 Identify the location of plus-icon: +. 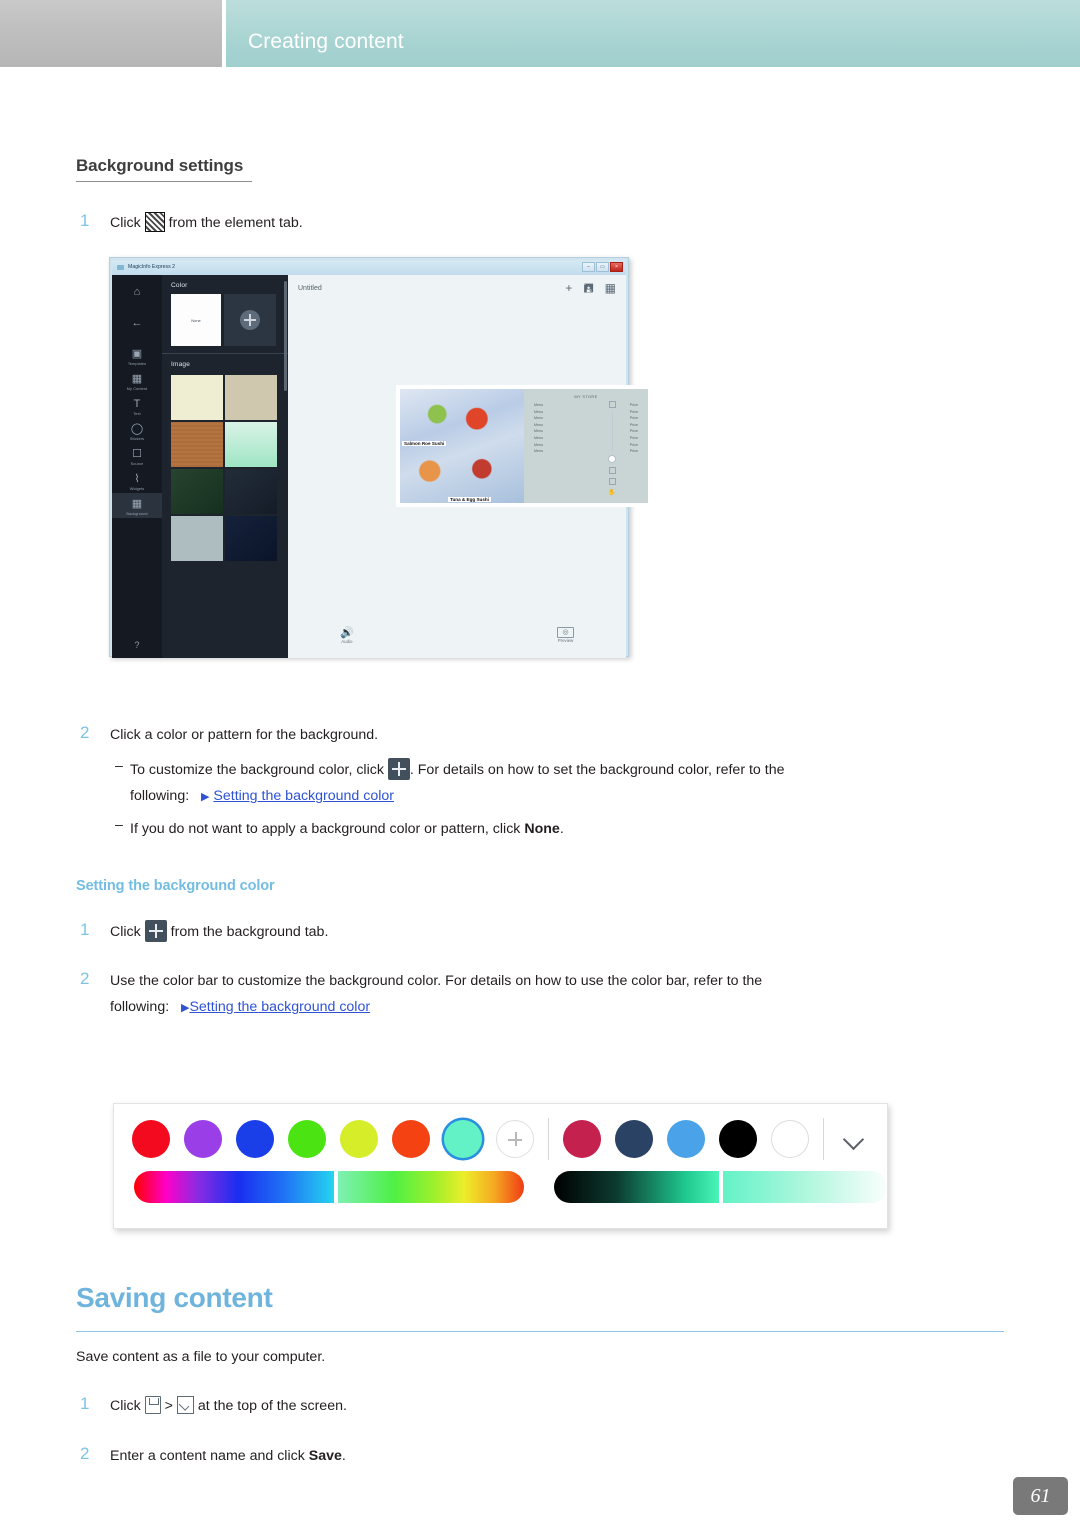
(568, 288).